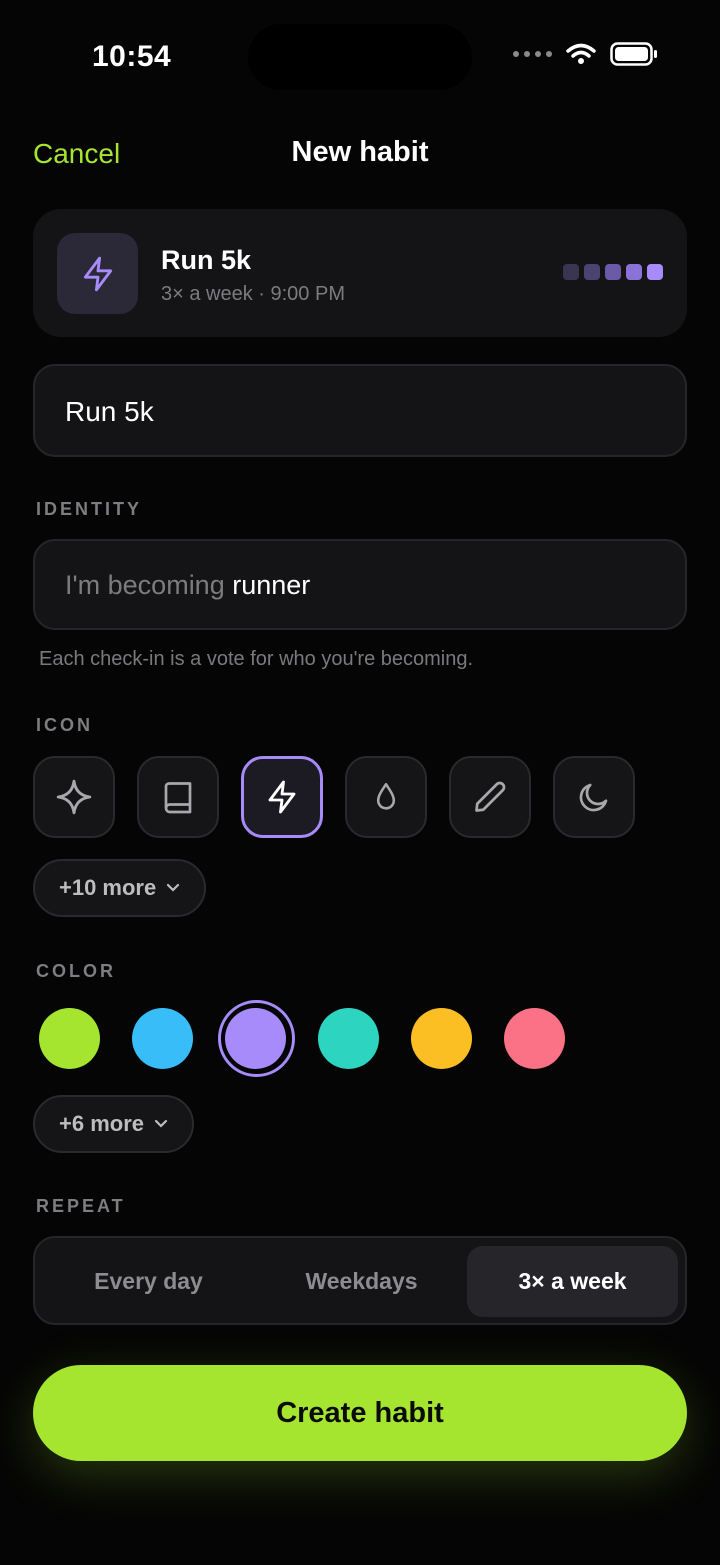 The width and height of the screenshot is (720, 1565). I want to click on icon-option-moon, so click(594, 797).